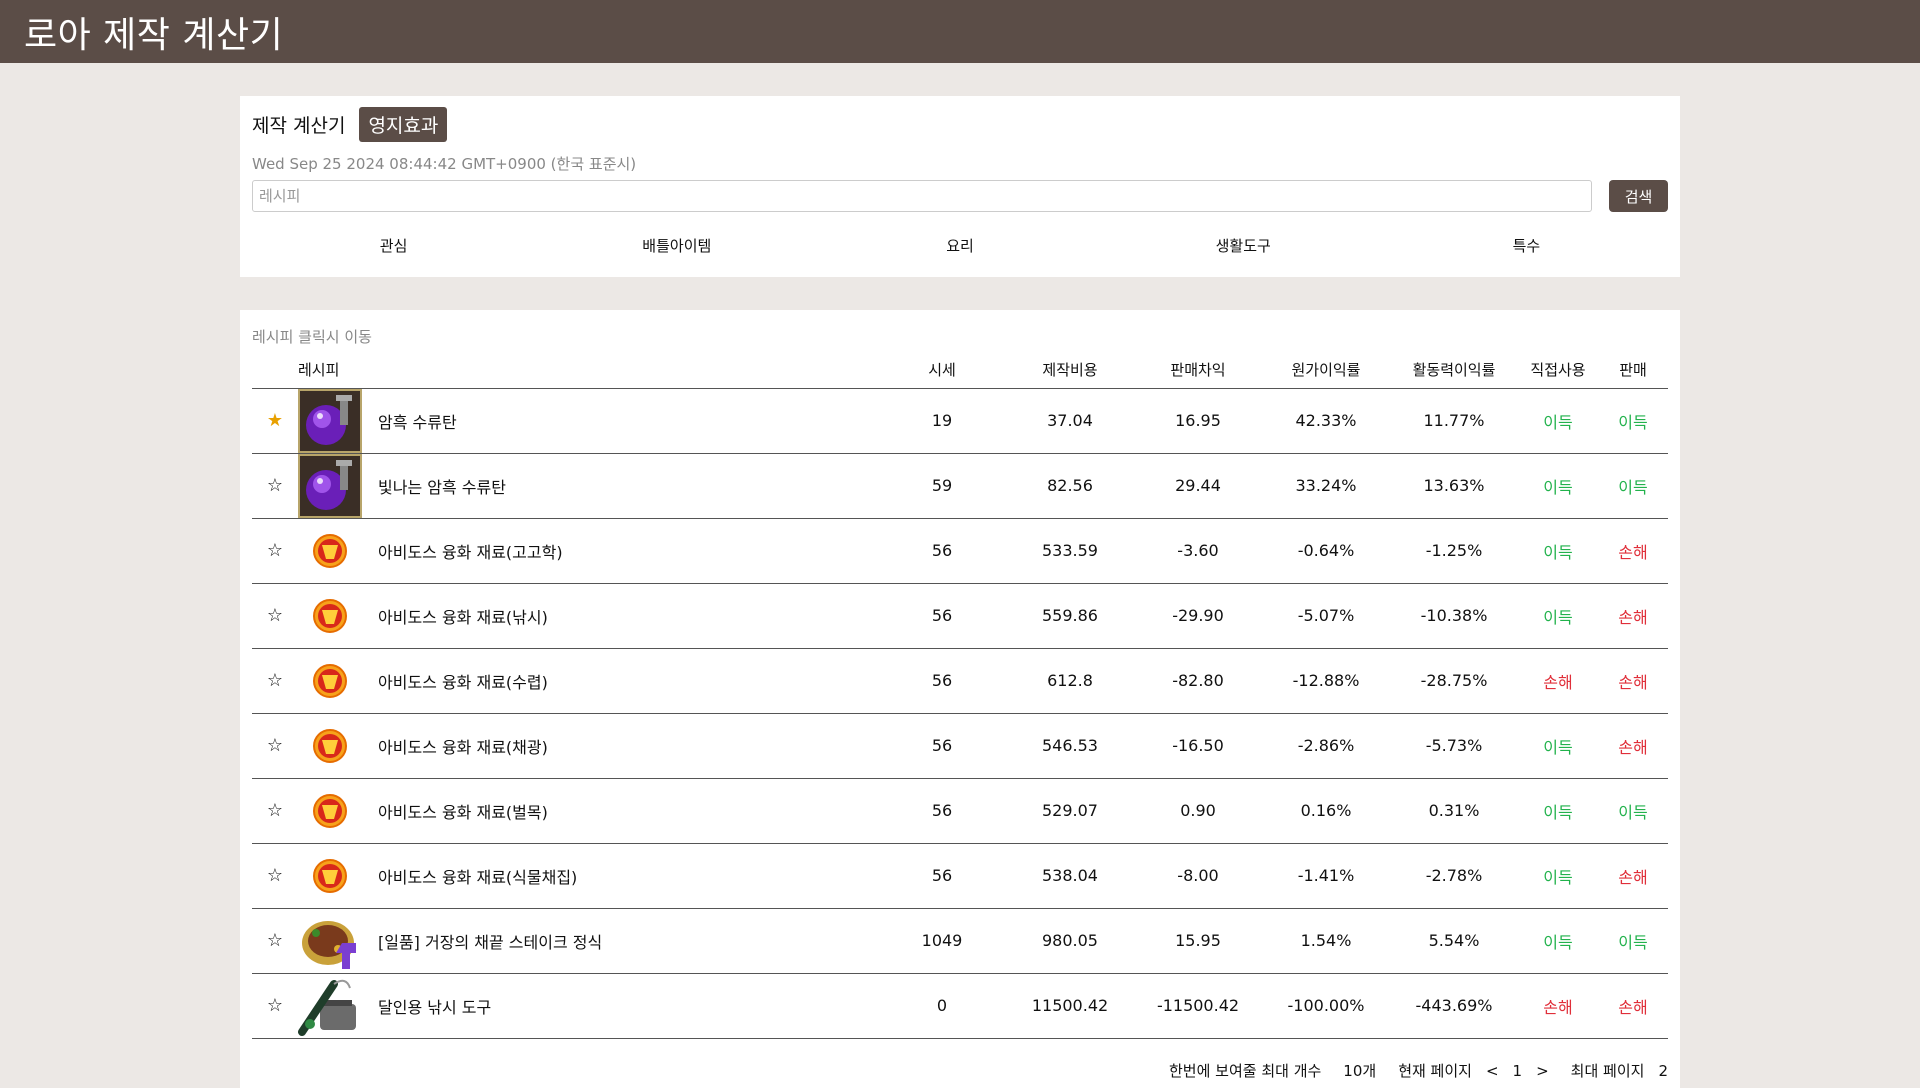 Image resolution: width=1920 pixels, height=1088 pixels. I want to click on price-cell: 56, so click(942, 876).